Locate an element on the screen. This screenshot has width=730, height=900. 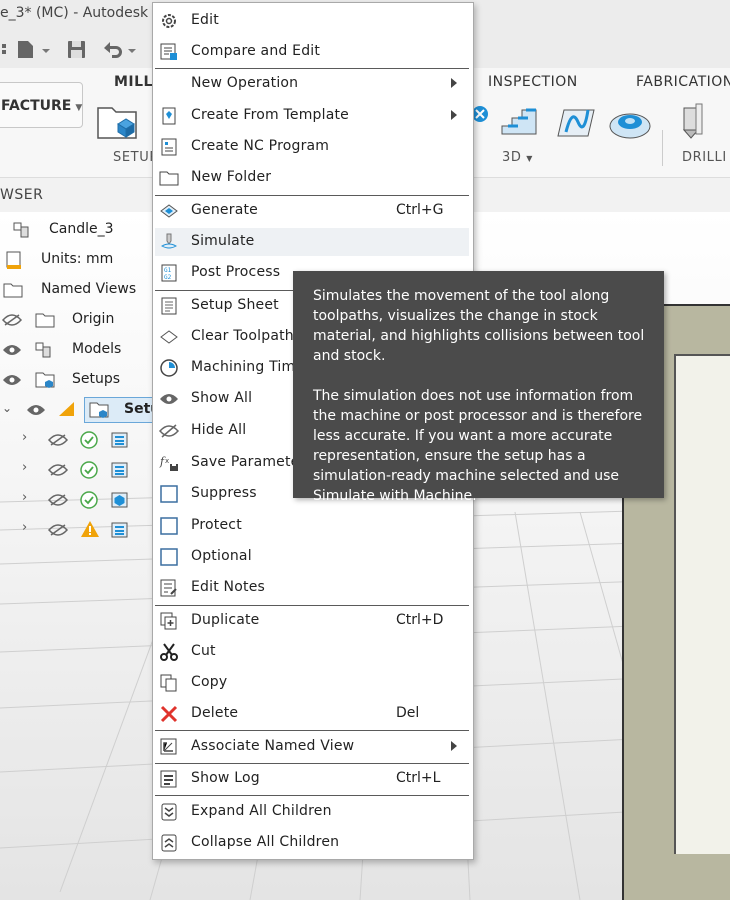
menu-item-collapse-all-children: Collapse All Children is located at coordinates (313, 843).